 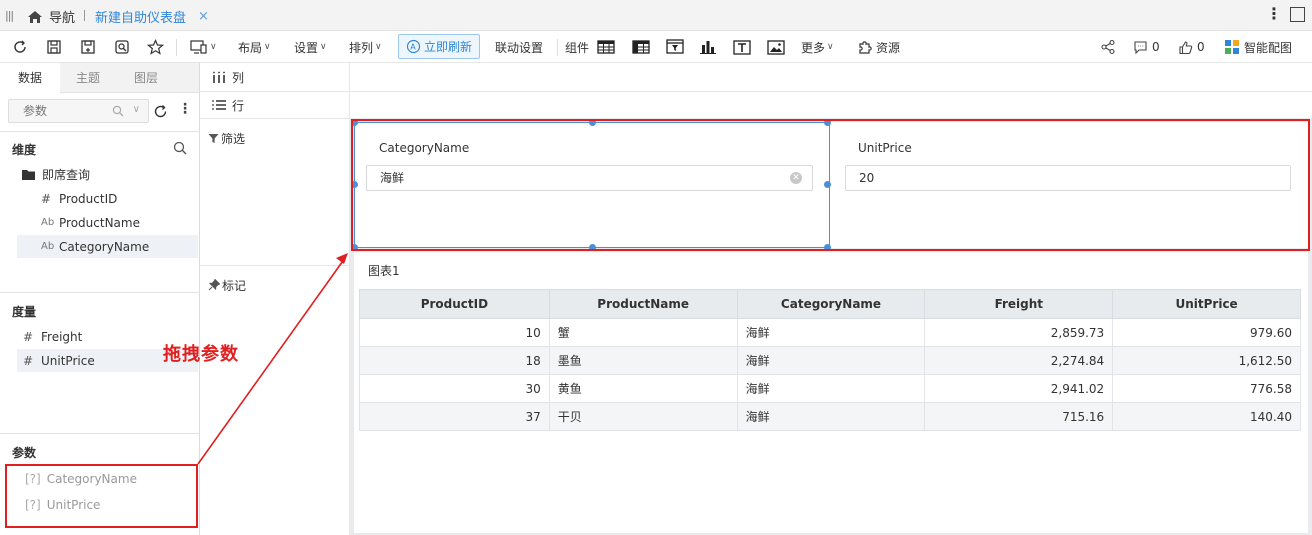 I want to click on annotation-label: 拖拽参数, so click(x=201, y=354).